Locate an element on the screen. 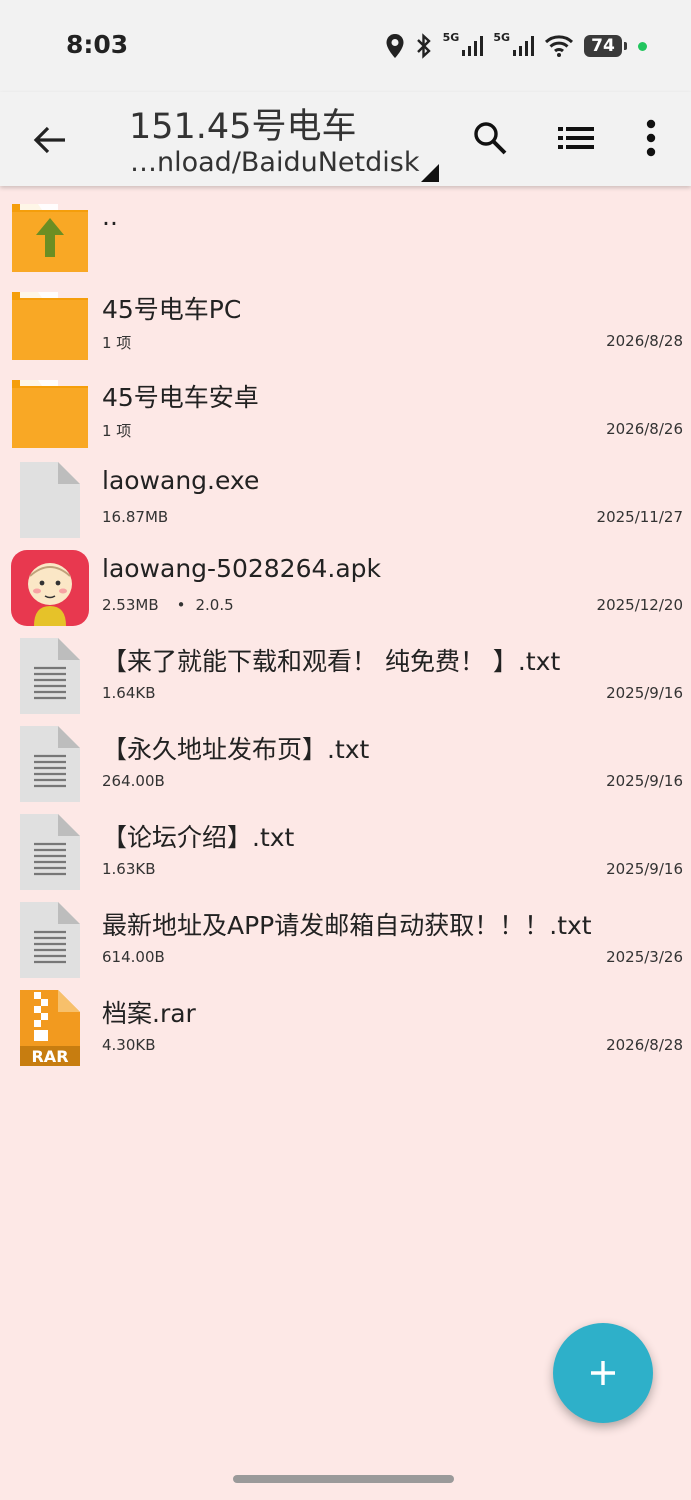 The image size is (691, 1500). file-name: 档案.rar is located at coordinates (149, 1013).